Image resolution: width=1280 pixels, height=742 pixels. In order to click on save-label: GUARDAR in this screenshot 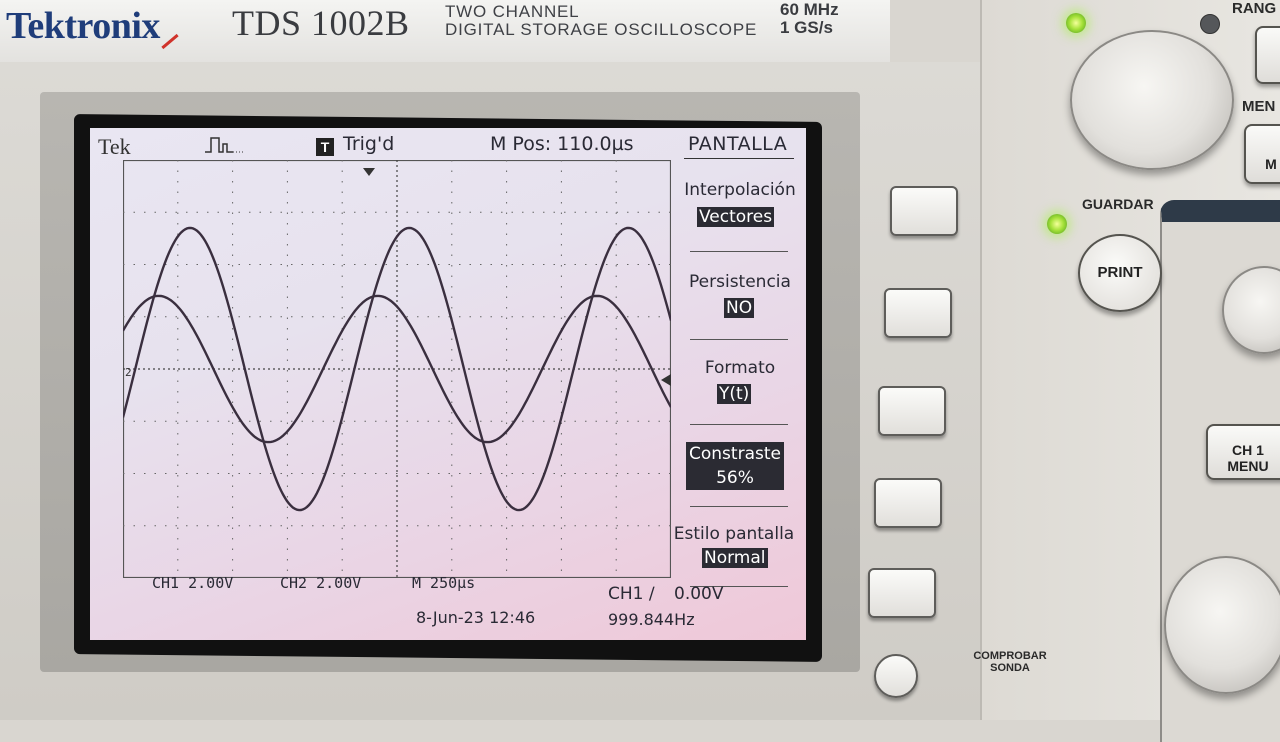, I will do `click(1118, 204)`.